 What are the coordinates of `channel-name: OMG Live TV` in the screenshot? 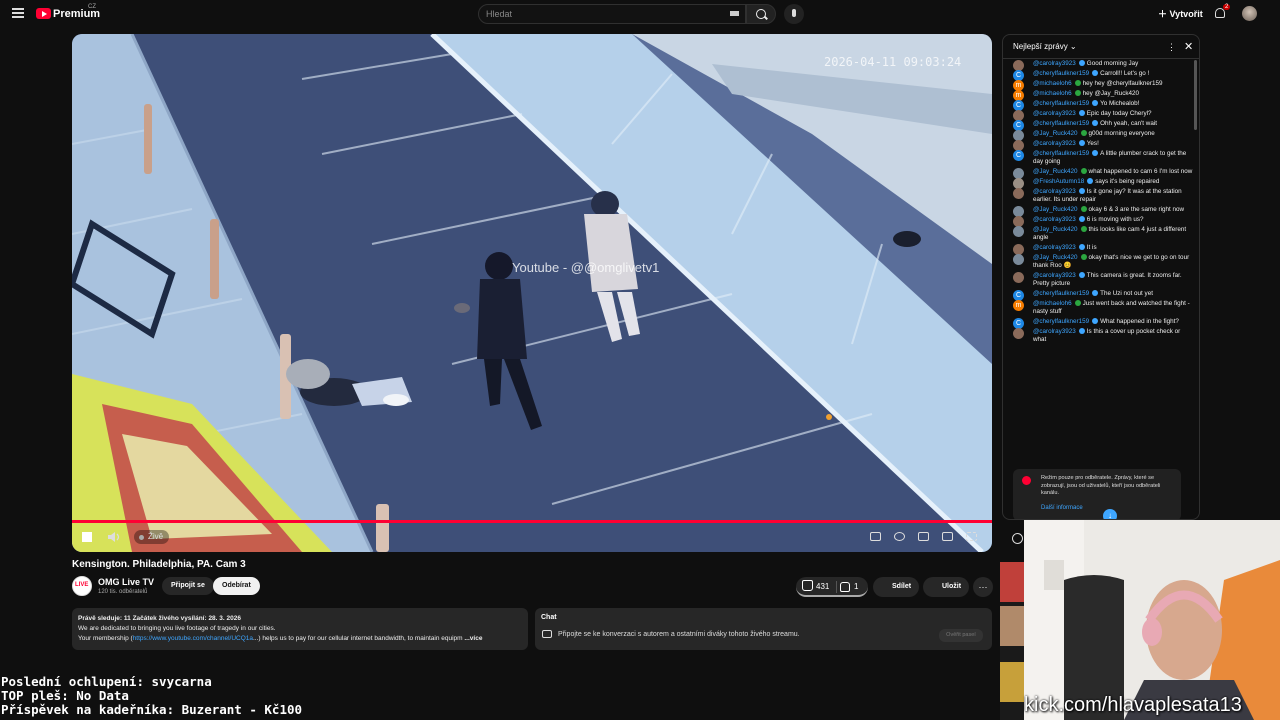 It's located at (126, 582).